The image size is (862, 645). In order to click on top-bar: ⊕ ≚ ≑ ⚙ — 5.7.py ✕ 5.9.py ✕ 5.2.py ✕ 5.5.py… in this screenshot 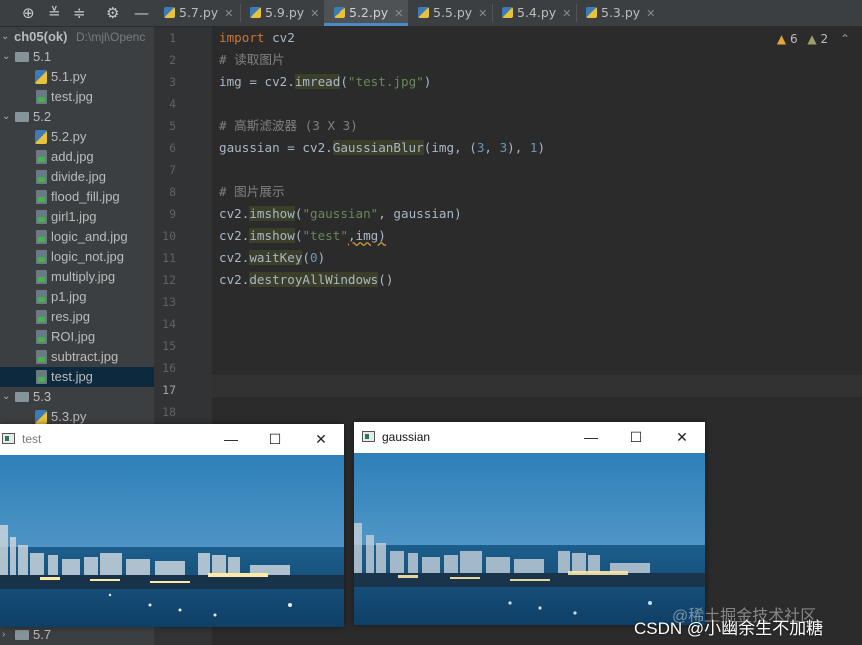, I will do `click(431, 13)`.